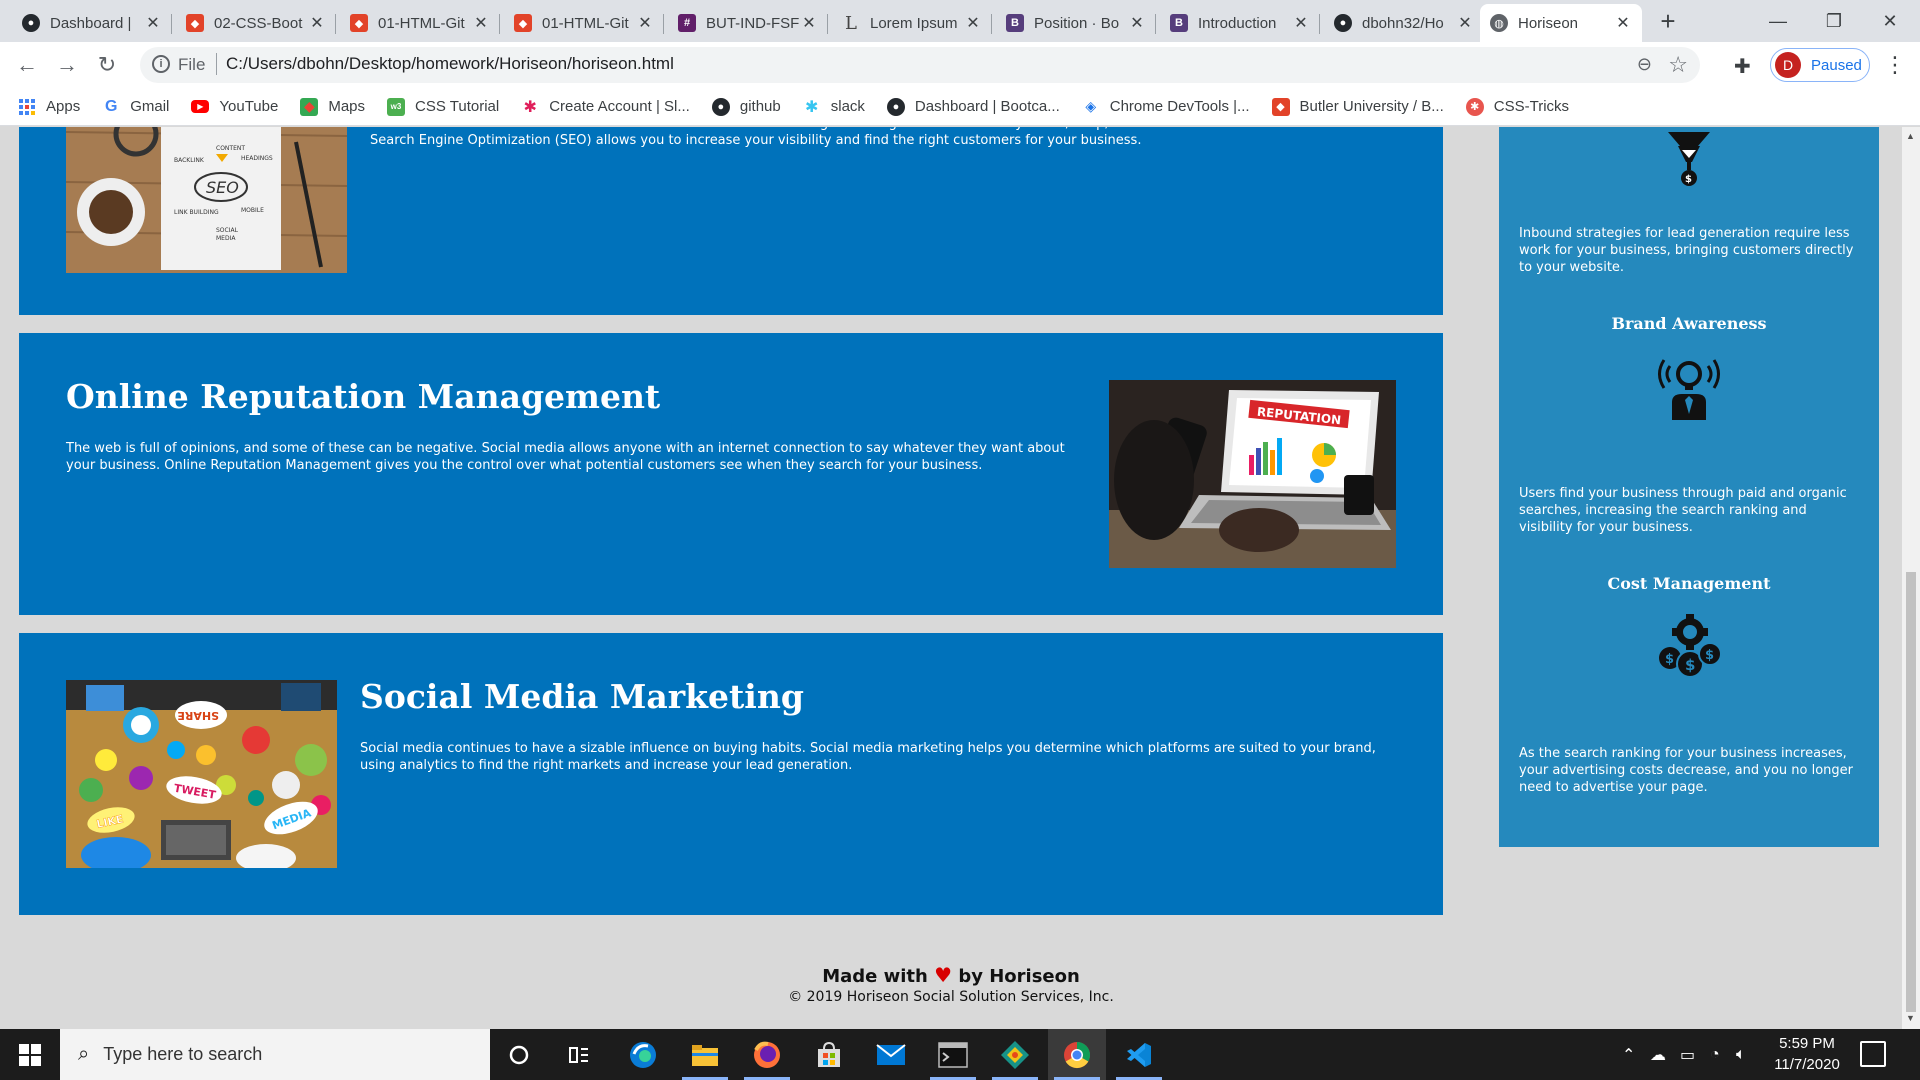 The width and height of the screenshot is (1920, 1080). What do you see at coordinates (230, 148) in the screenshot?
I see `svg-text: CONTENT` at bounding box center [230, 148].